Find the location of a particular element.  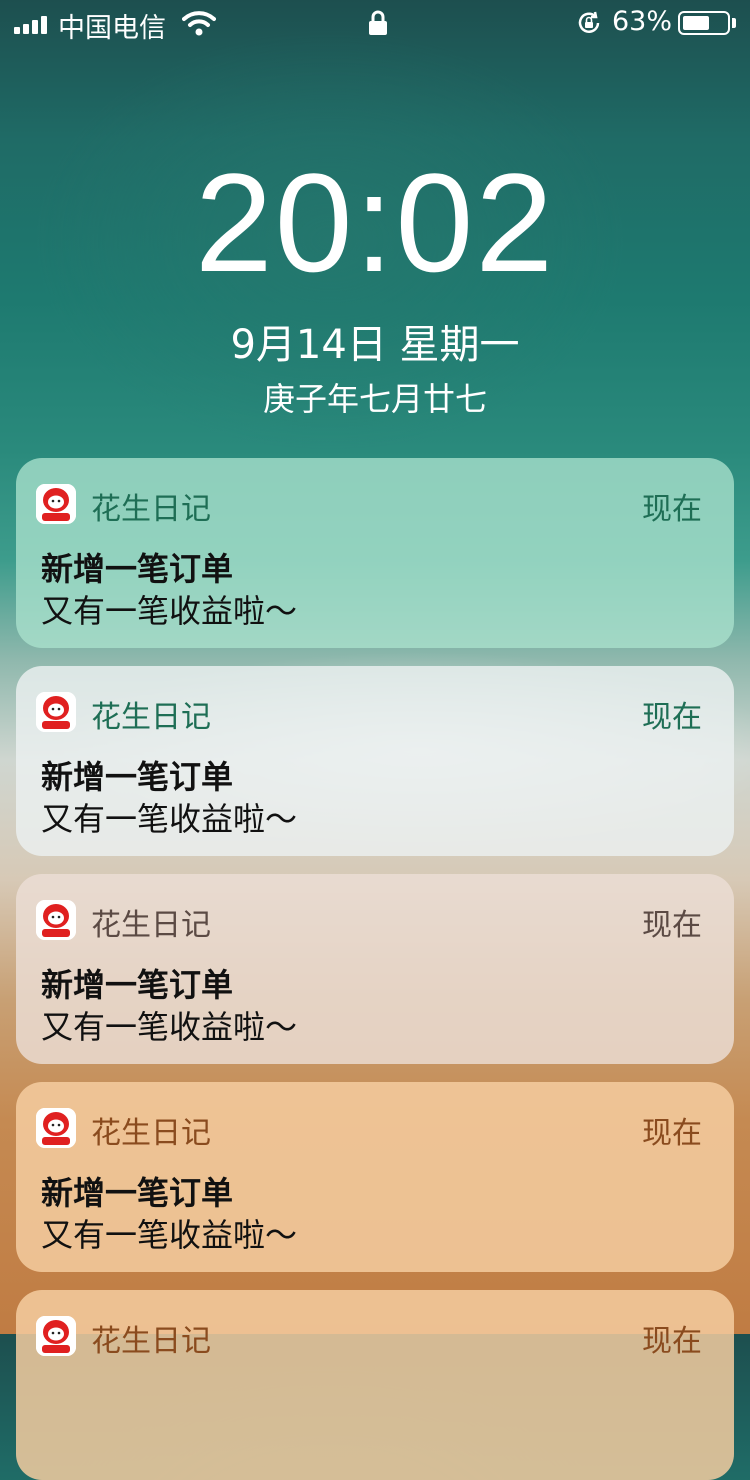

battery-level-fill is located at coordinates (696, 23).